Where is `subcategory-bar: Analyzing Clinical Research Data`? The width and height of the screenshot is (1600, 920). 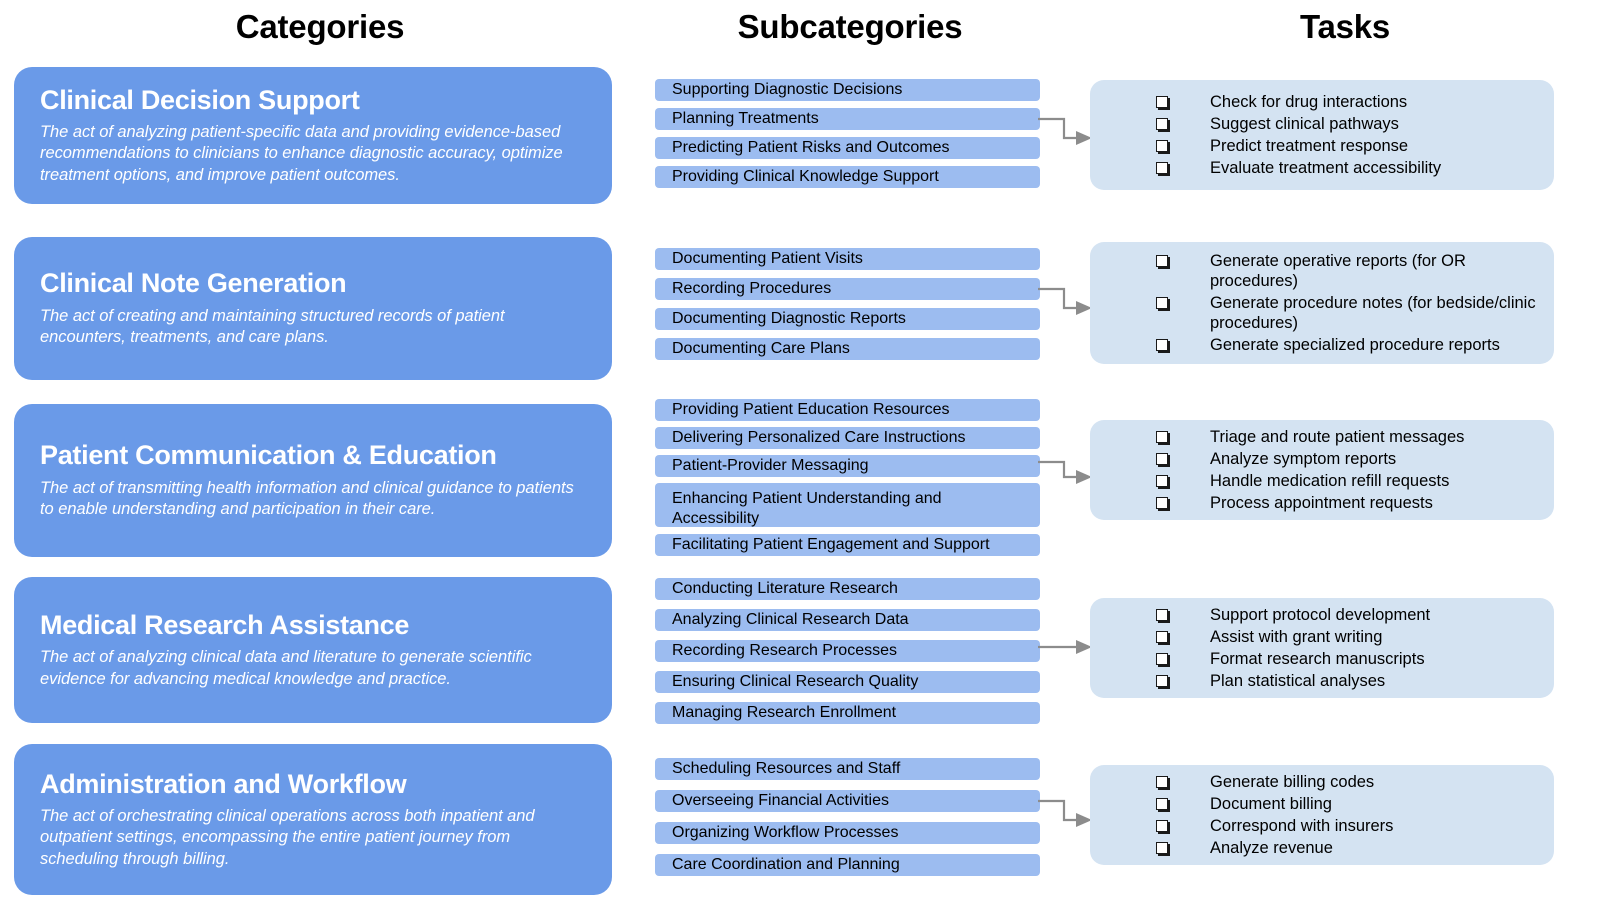
subcategory-bar: Analyzing Clinical Research Data is located at coordinates (847, 620).